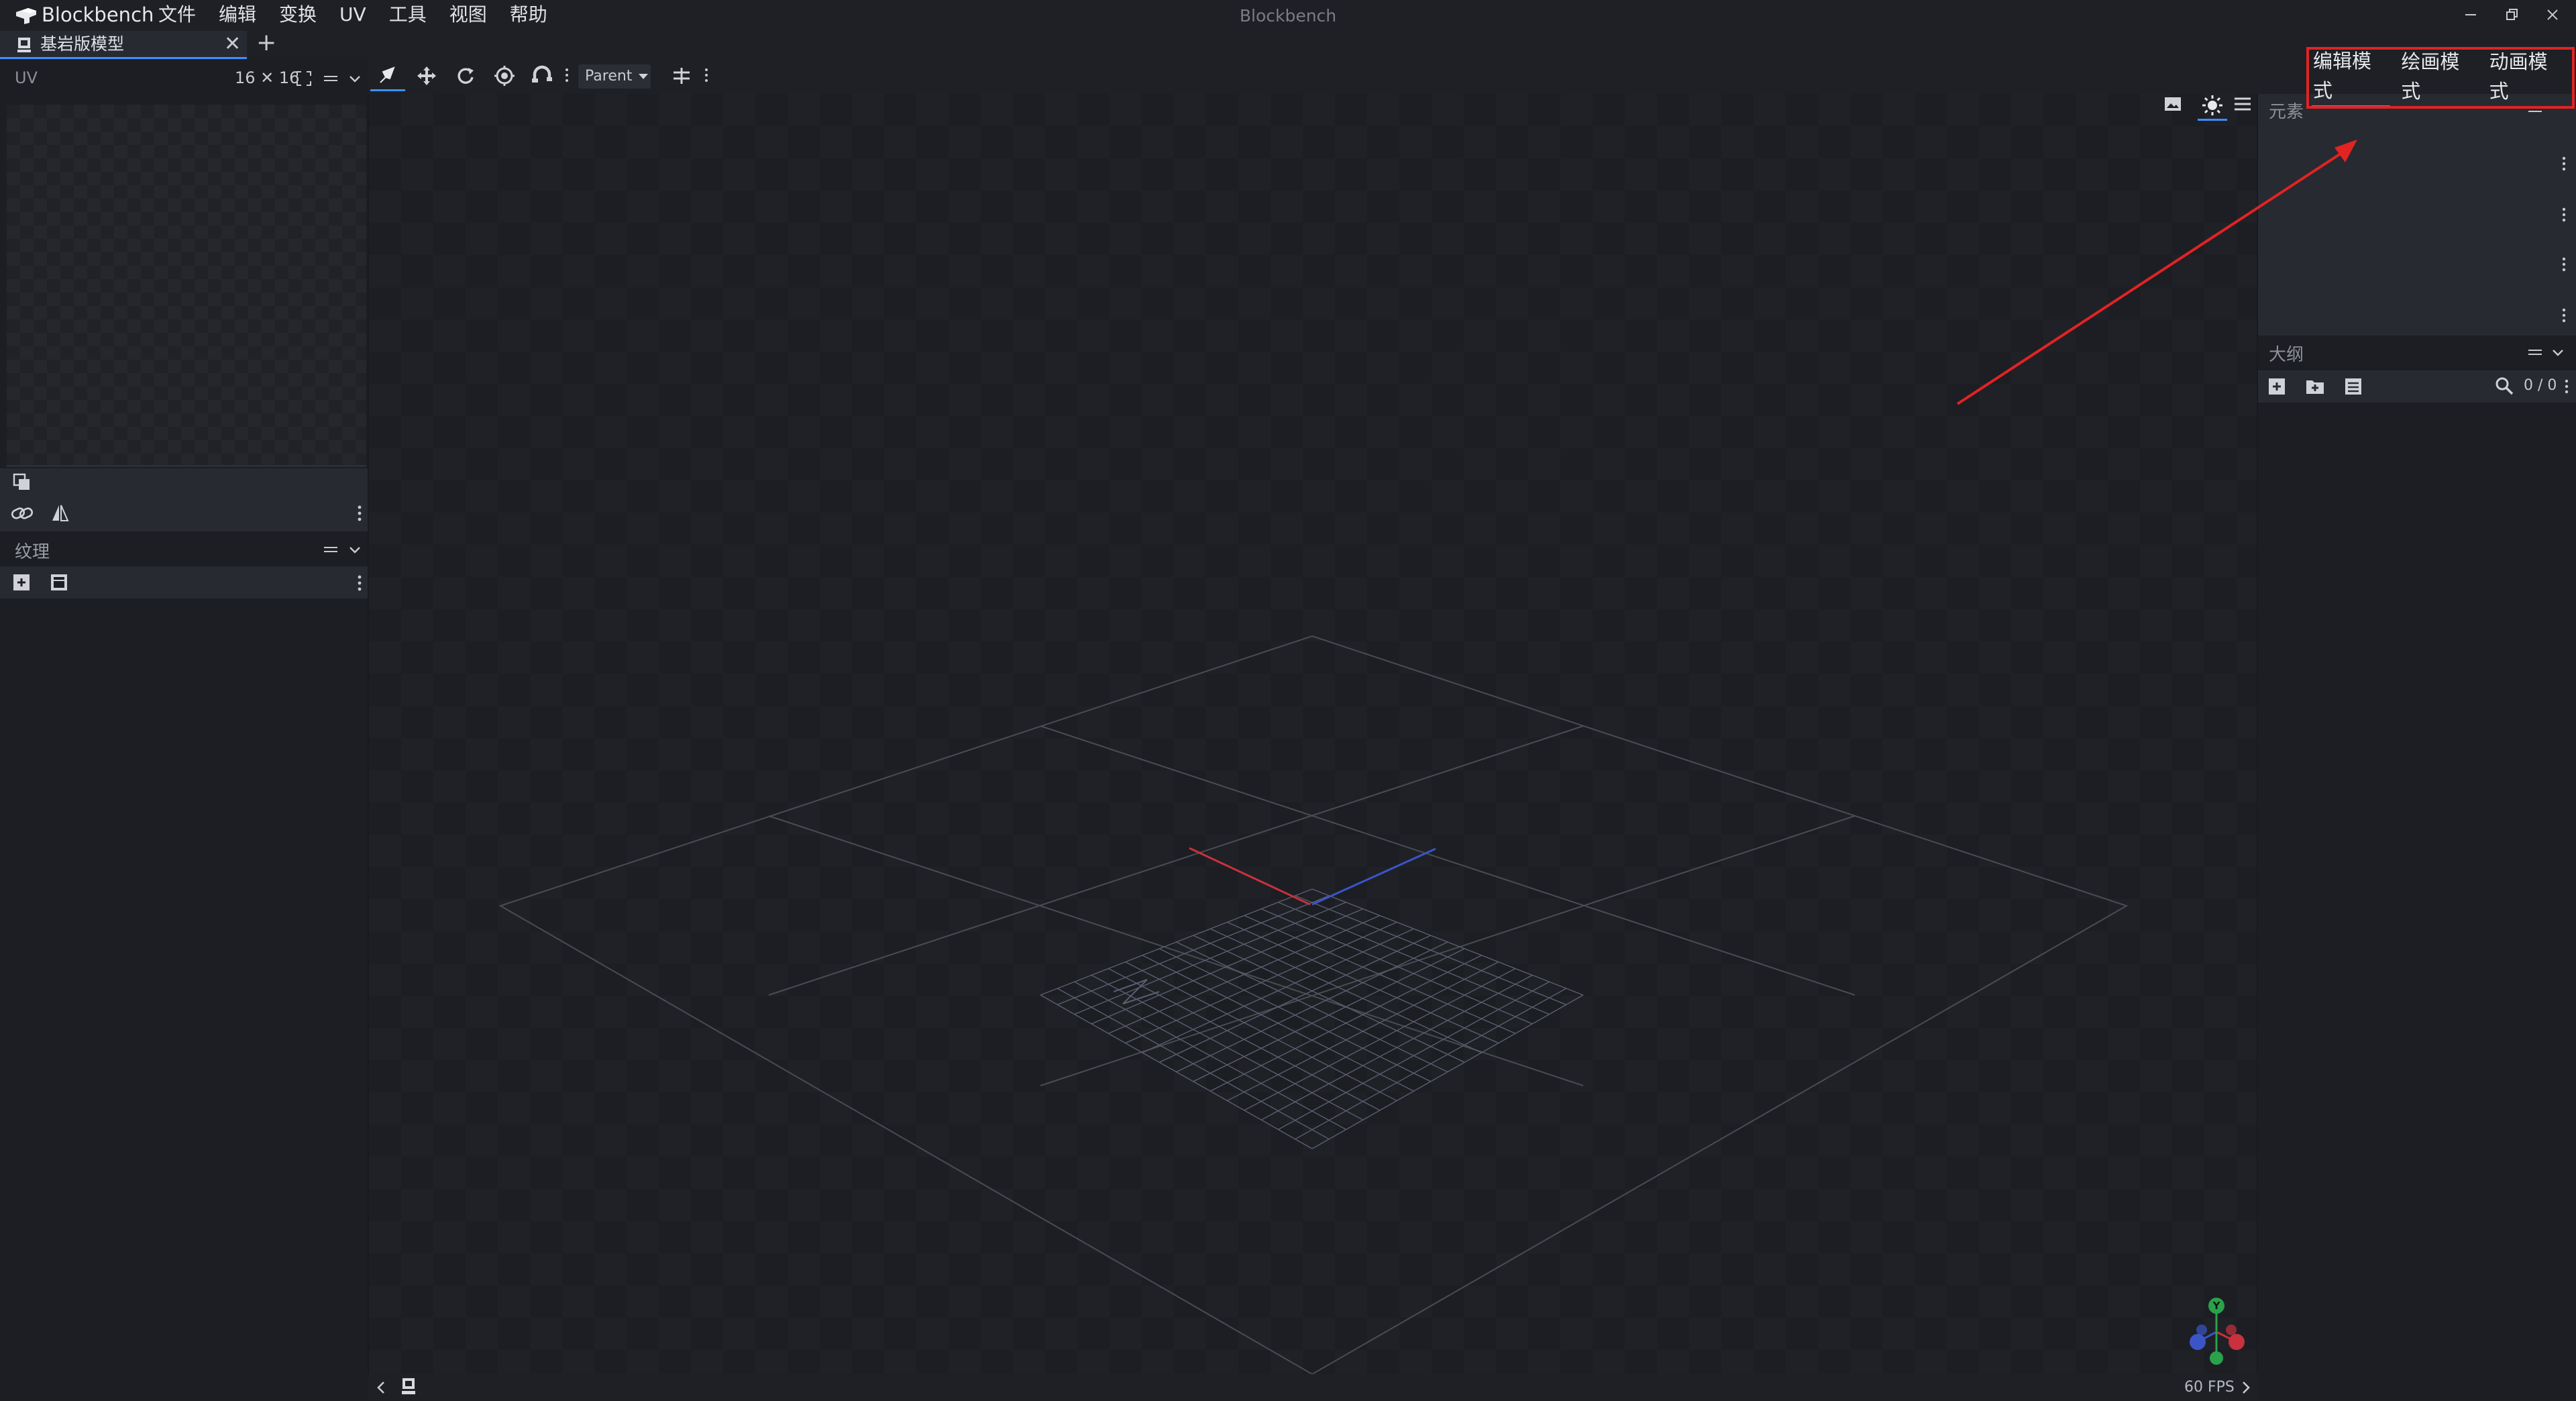  I want to click on target-icon, so click(504, 76).